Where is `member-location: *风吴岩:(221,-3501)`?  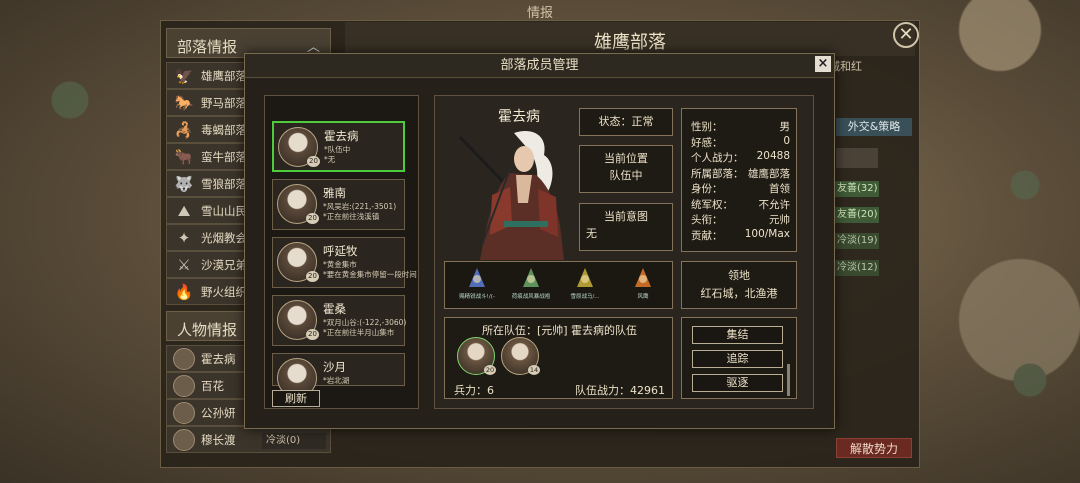
member-location: *风吴岩:(221,-3501) is located at coordinates (360, 206).